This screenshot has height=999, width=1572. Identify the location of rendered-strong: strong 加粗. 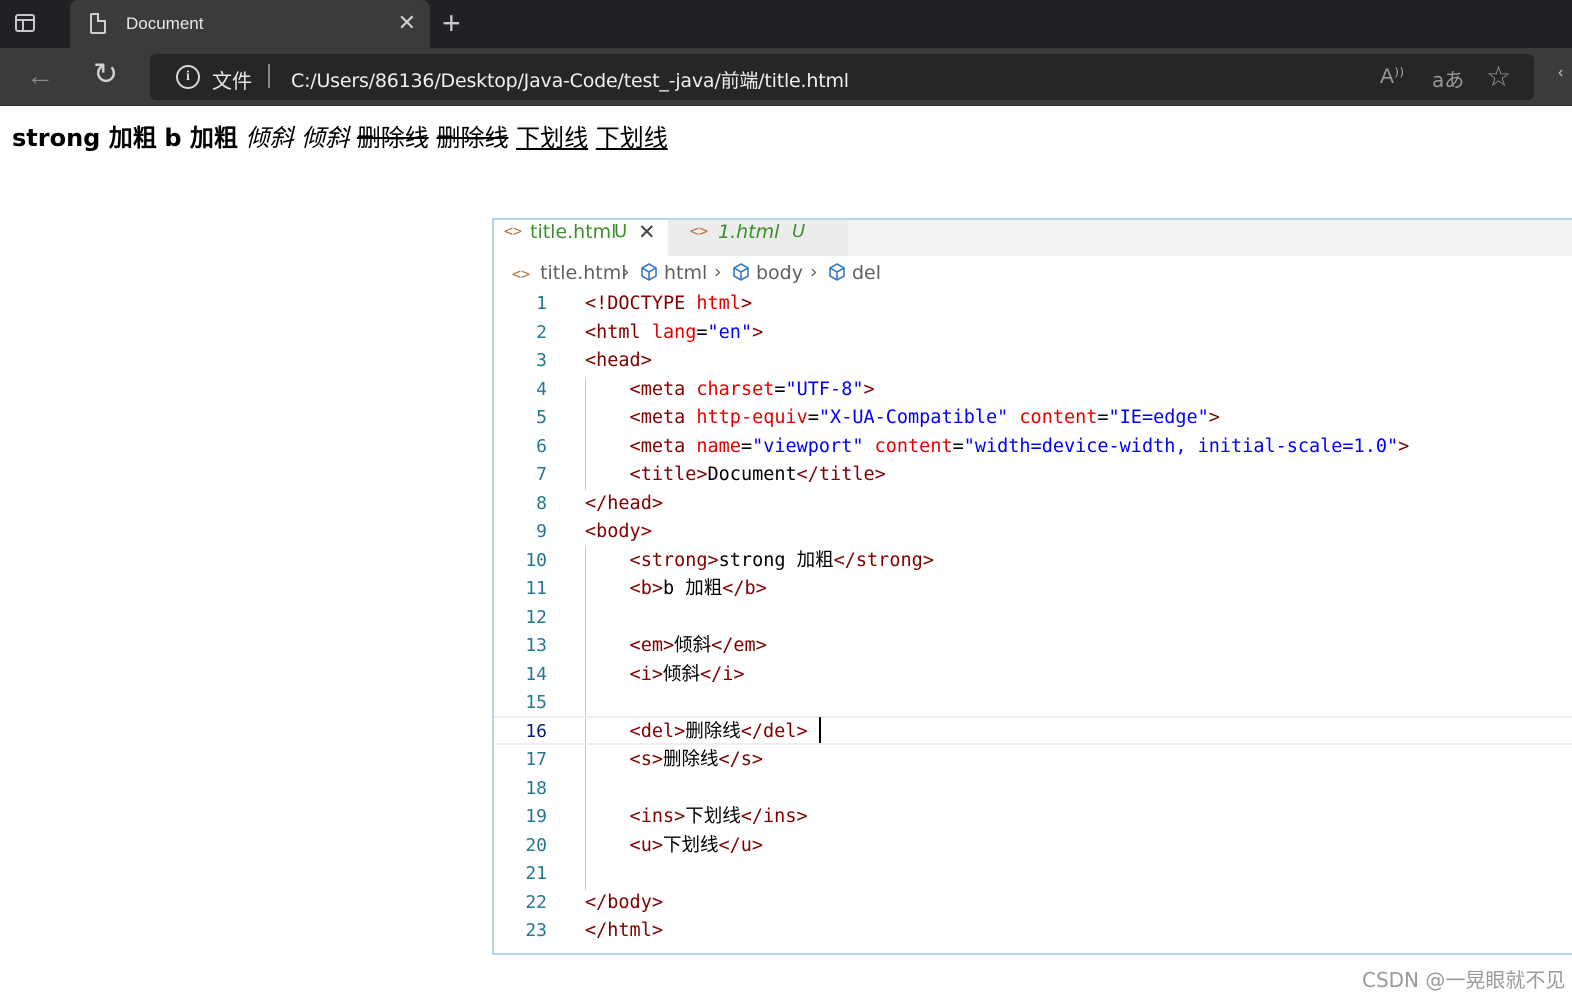
(84, 138).